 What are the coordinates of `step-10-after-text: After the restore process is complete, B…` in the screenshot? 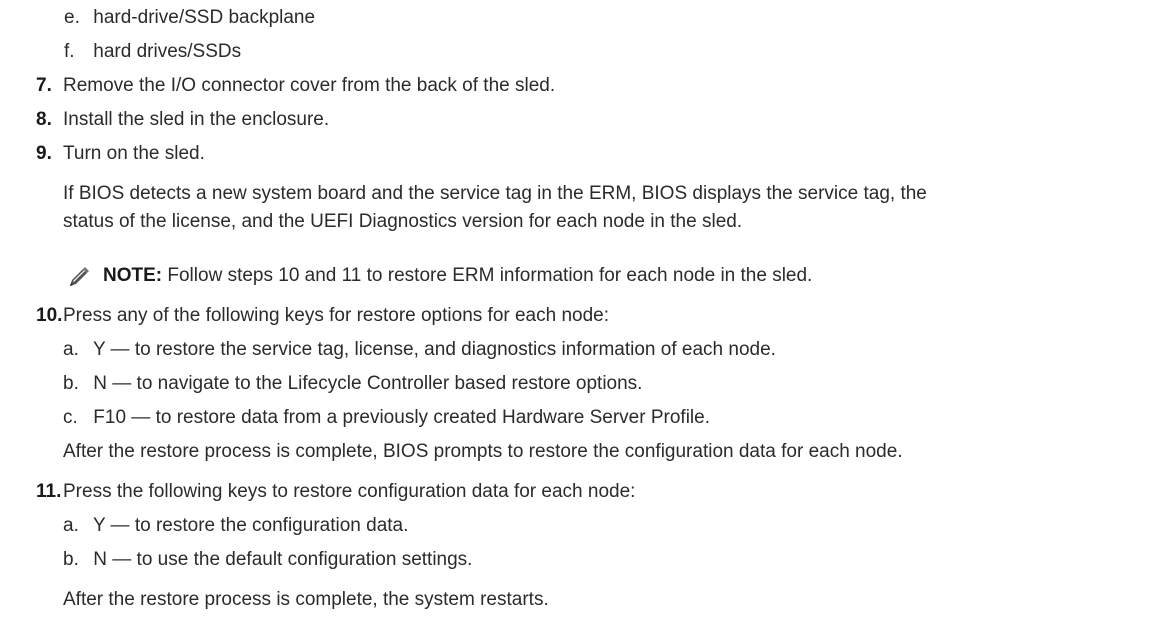 It's located at (483, 451).